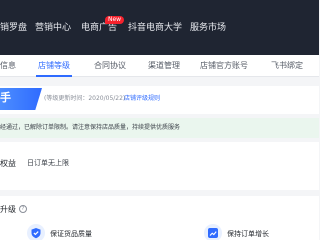  Describe the element at coordinates (115, 20) in the screenshot. I see `new-badge: New` at that location.